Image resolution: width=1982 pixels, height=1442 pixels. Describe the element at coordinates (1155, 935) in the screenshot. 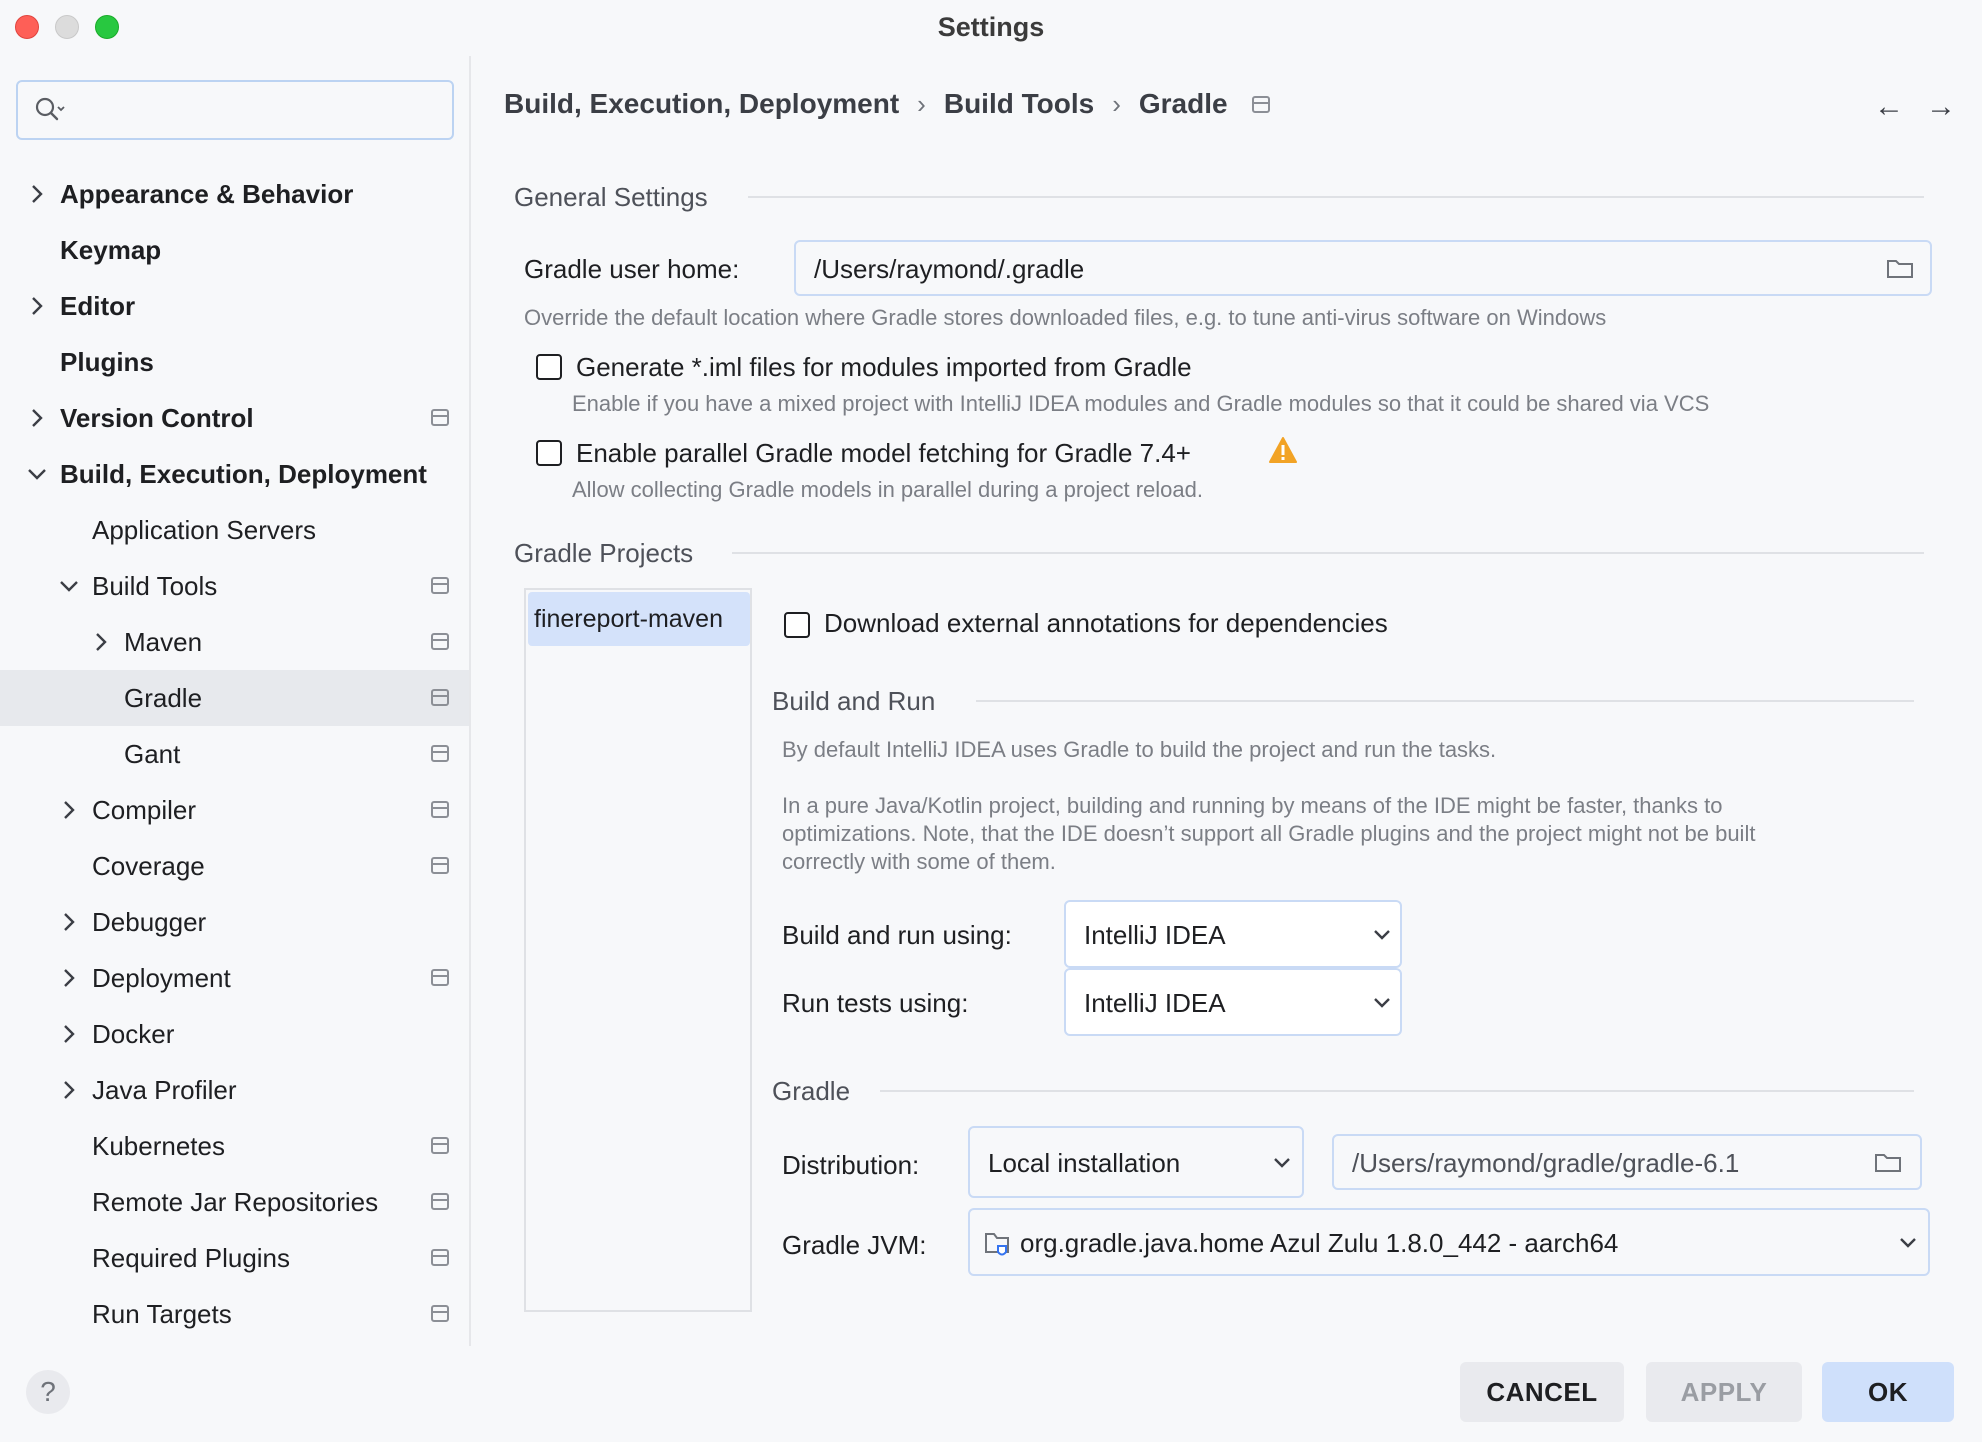

I see `build-run-using-value: IntelliJ IDEA` at that location.